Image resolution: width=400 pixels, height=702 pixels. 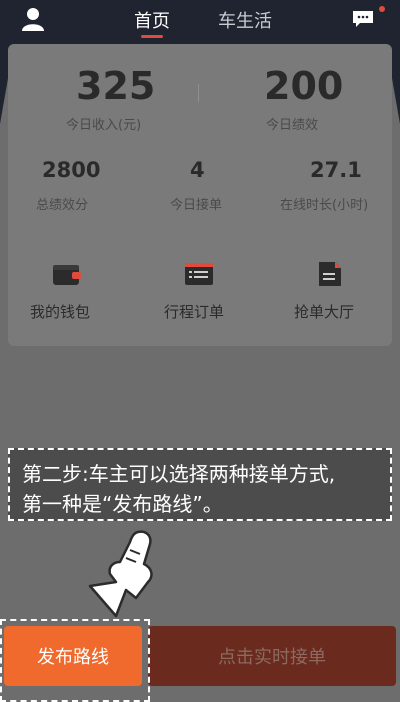 I want to click on publish-route-button: 发布路线, so click(x=73, y=656).